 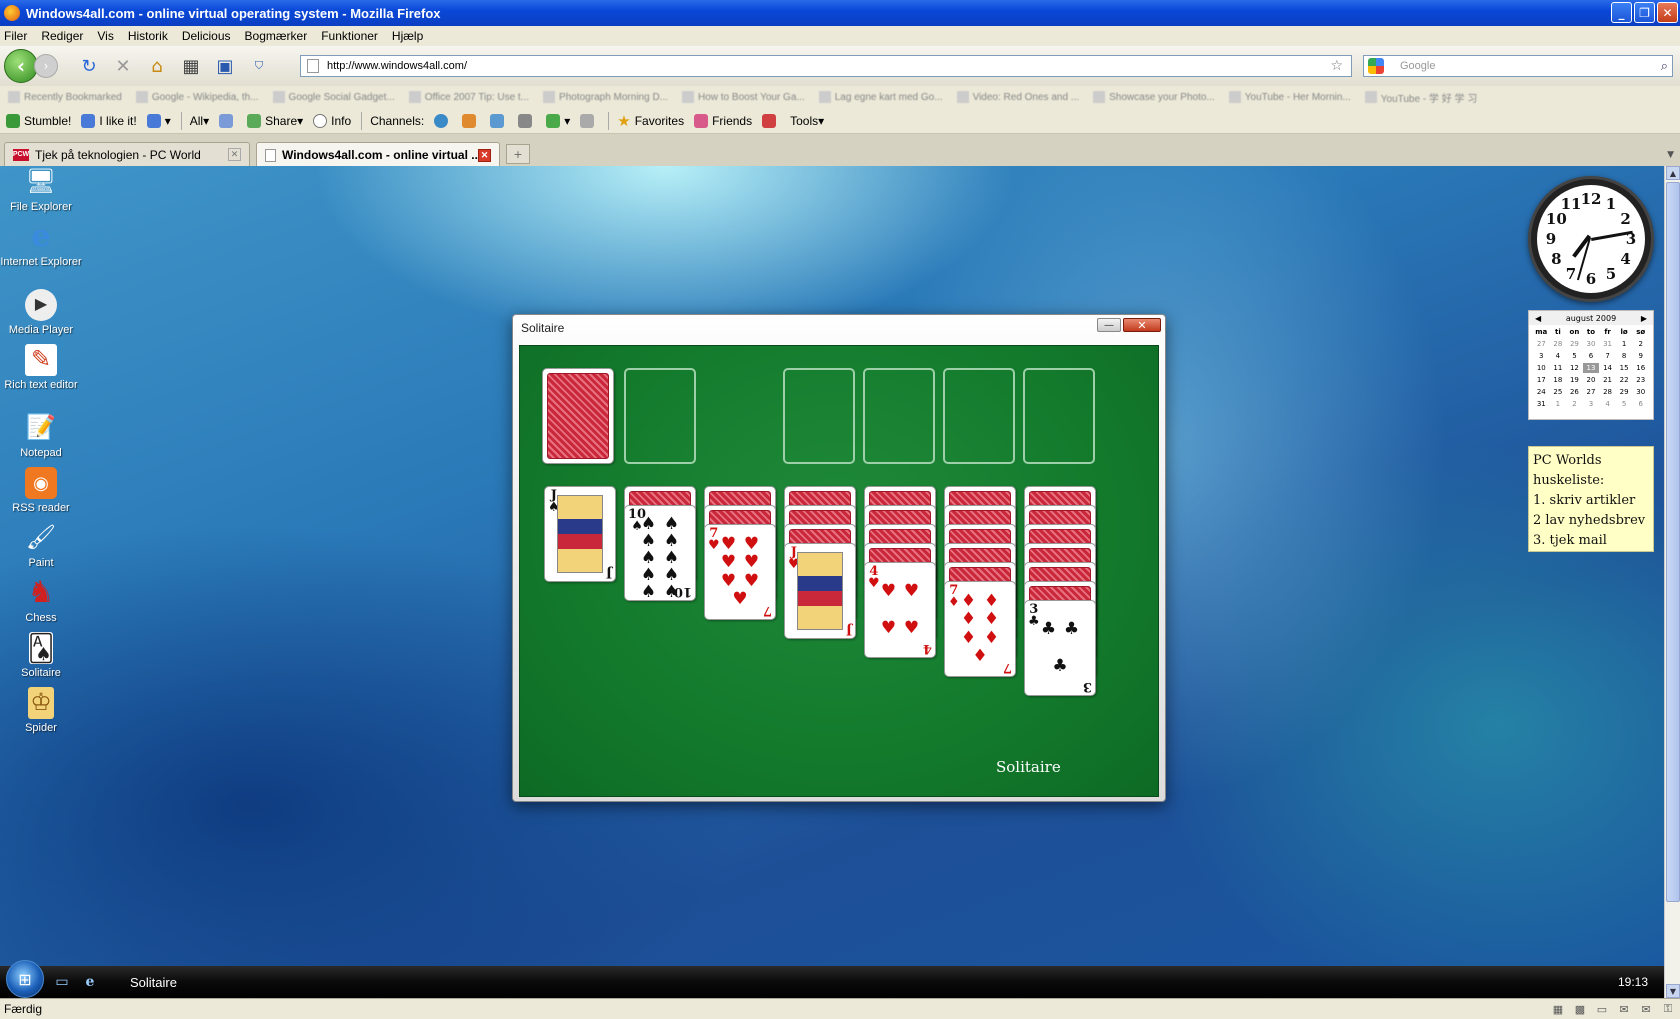 I want to click on search-bar: Google ⌕, so click(x=1518, y=66).